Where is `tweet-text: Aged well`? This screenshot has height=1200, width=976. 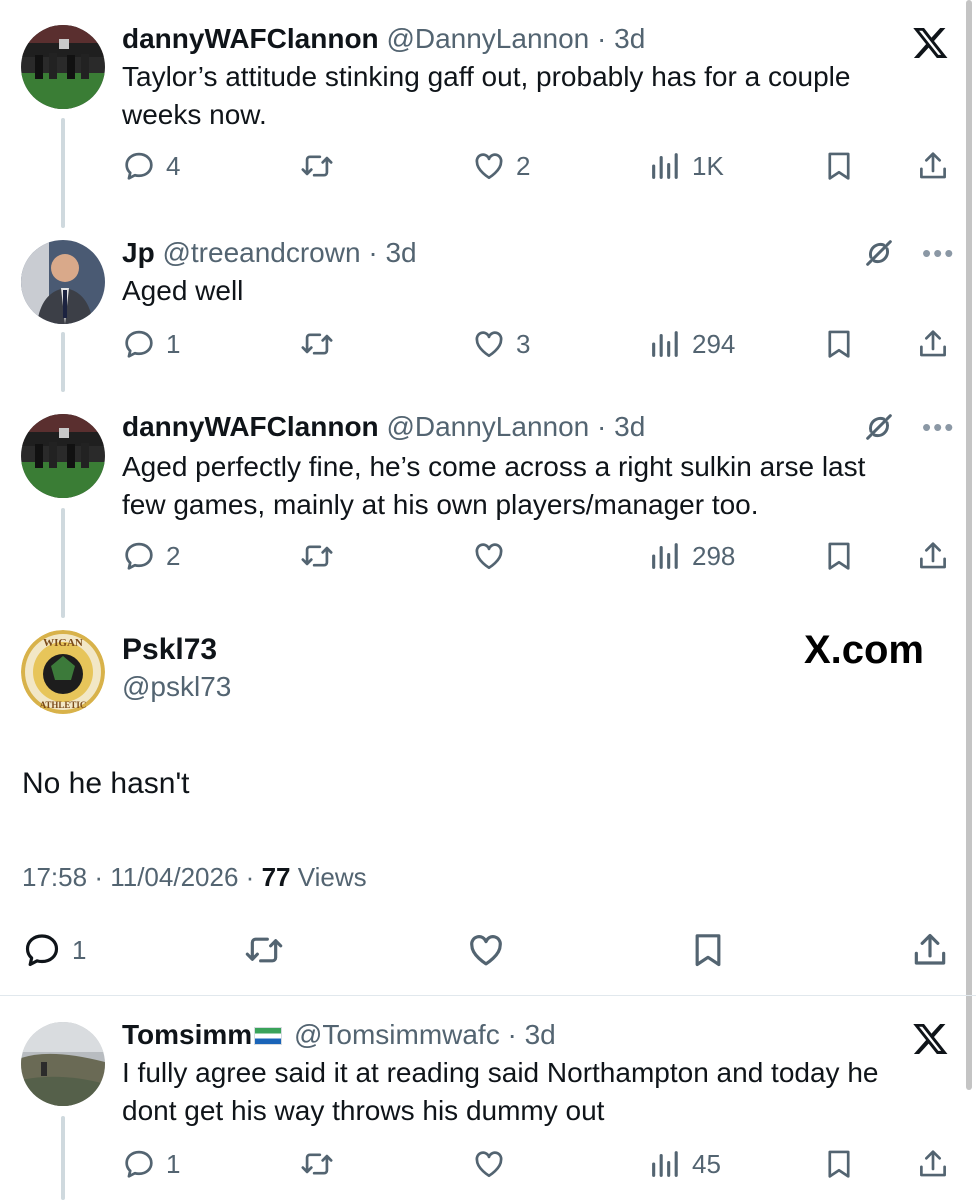 tweet-text: Aged well is located at coordinates (182, 291).